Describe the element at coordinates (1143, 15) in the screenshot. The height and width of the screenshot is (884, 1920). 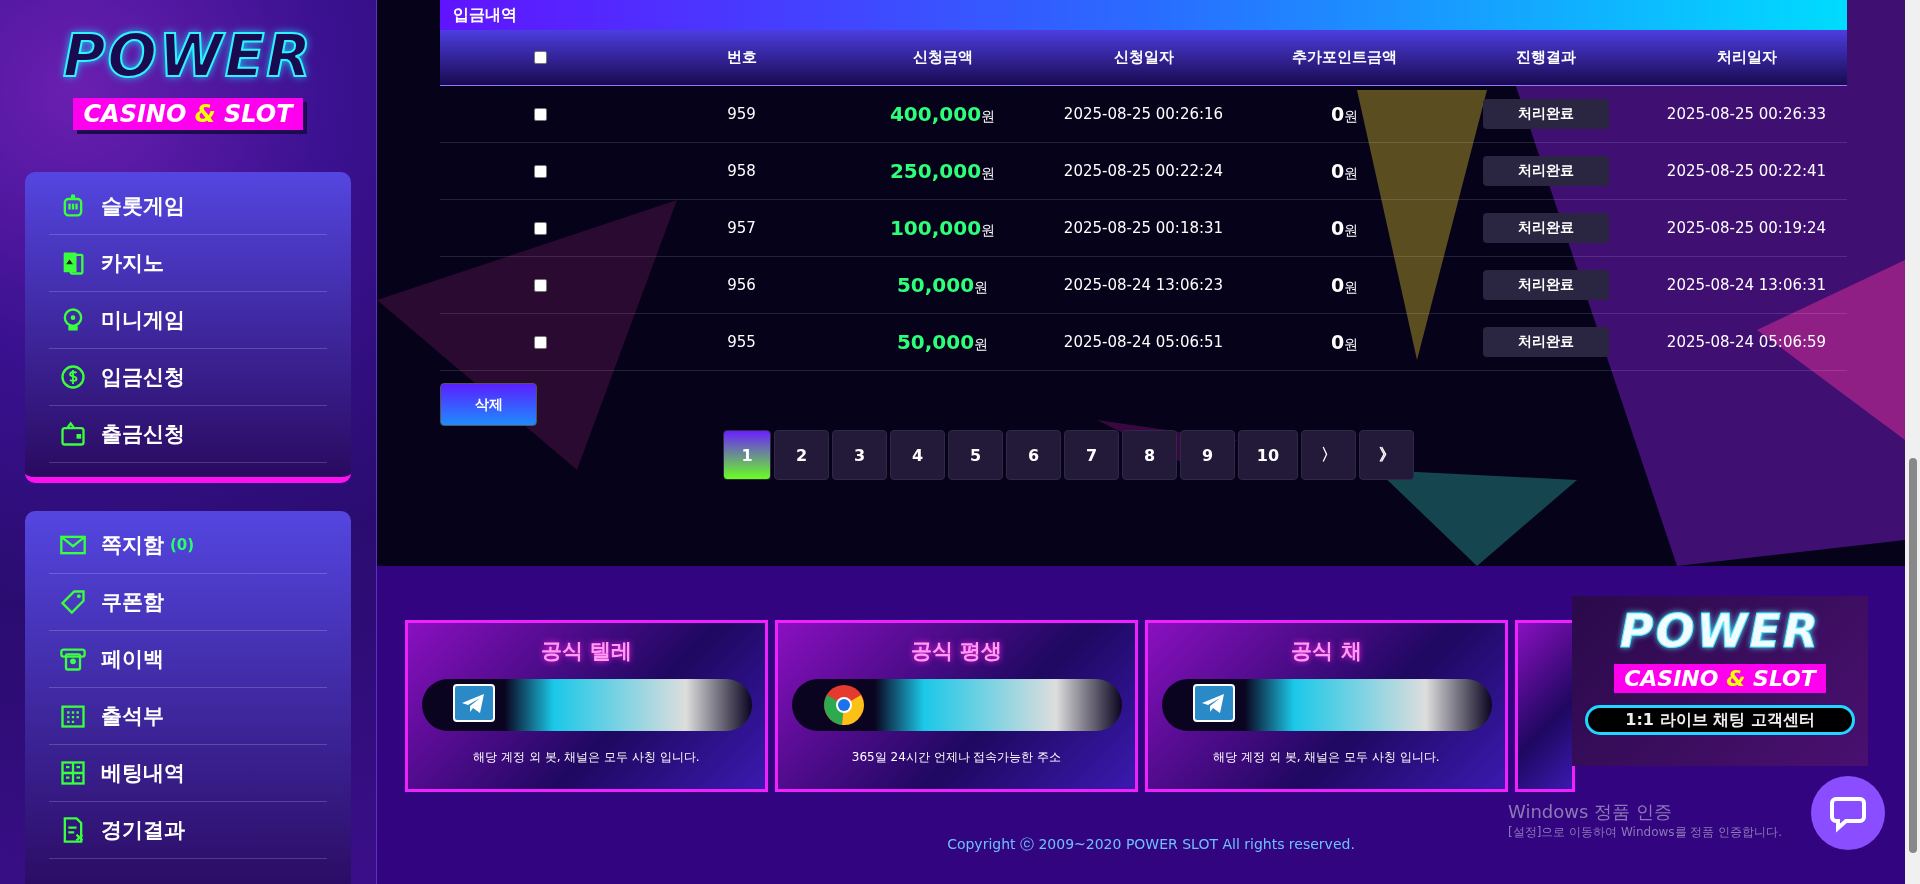
I see `section-title: 입금내역` at that location.